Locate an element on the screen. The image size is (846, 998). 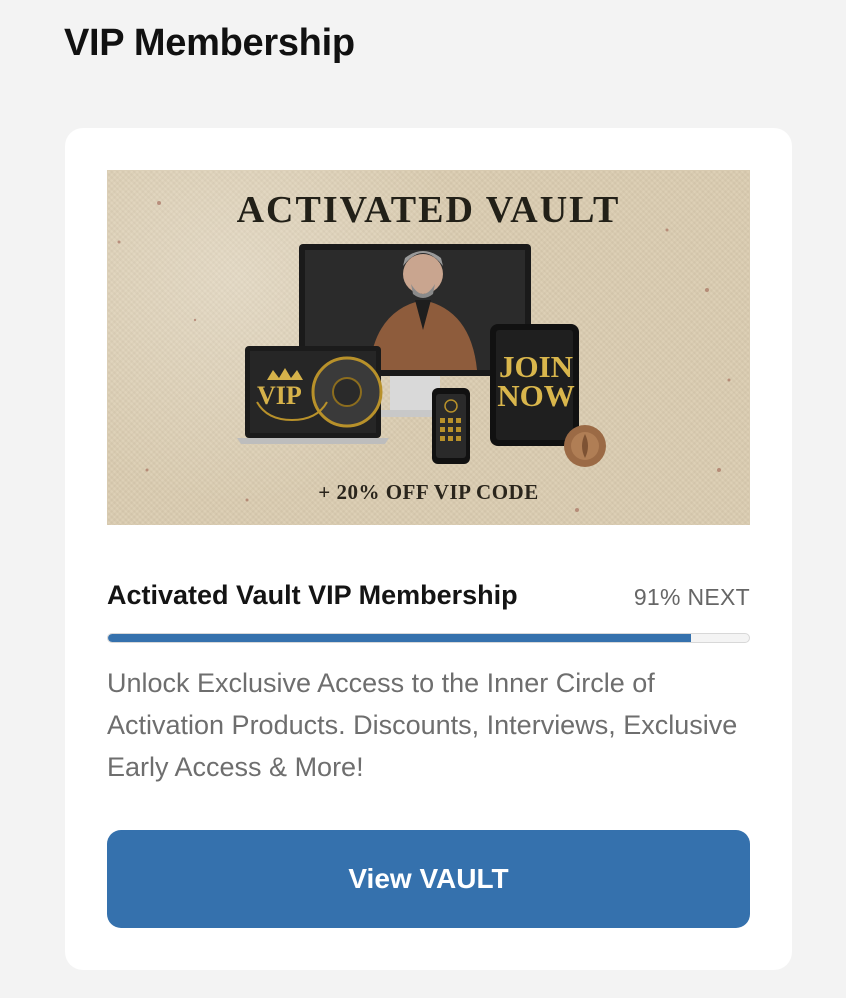
join-now-text: JOIN NOW is located at coordinates (536, 381).